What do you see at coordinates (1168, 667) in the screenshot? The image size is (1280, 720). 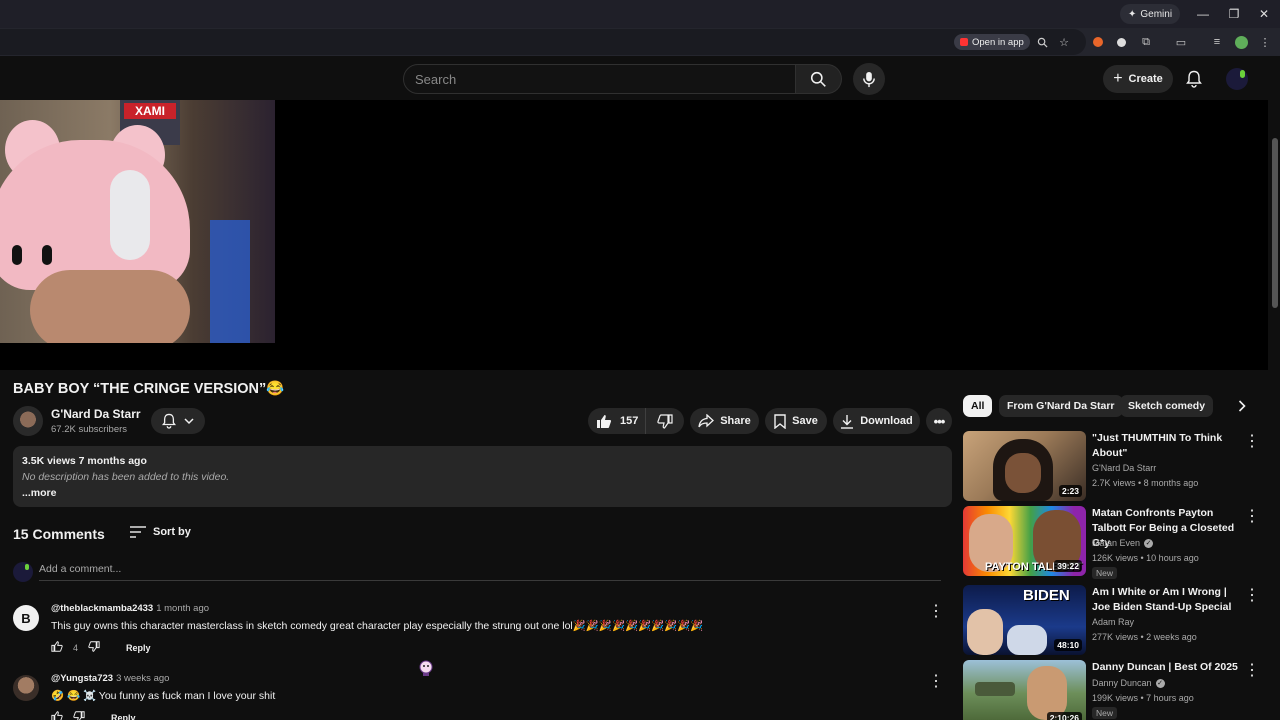 I see `recommended-title: Danny Duncan | Best Of 2025` at bounding box center [1168, 667].